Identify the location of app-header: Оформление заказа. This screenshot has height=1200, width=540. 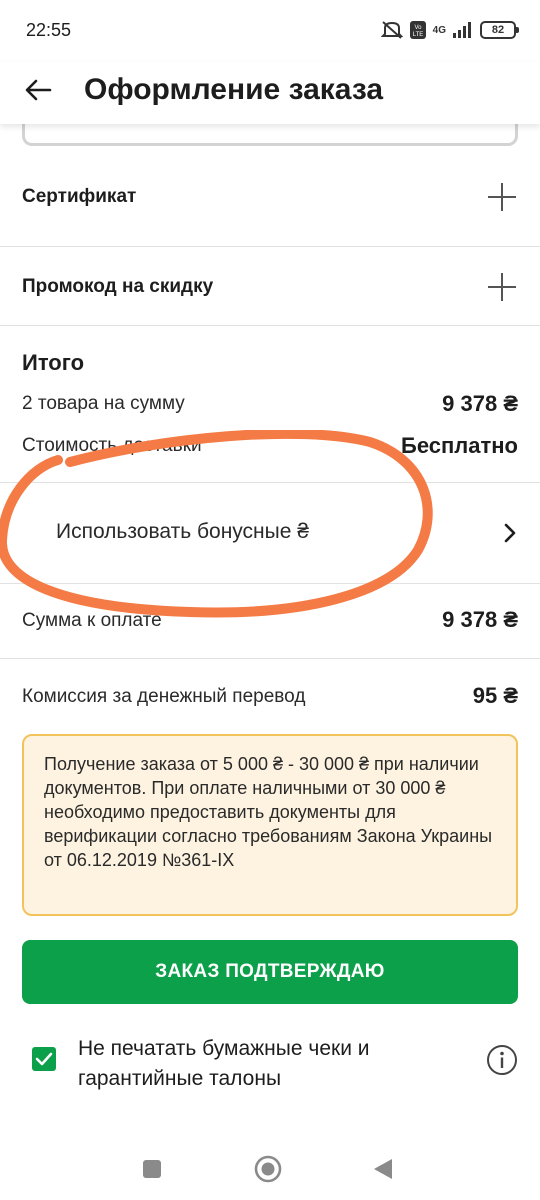
(270, 93).